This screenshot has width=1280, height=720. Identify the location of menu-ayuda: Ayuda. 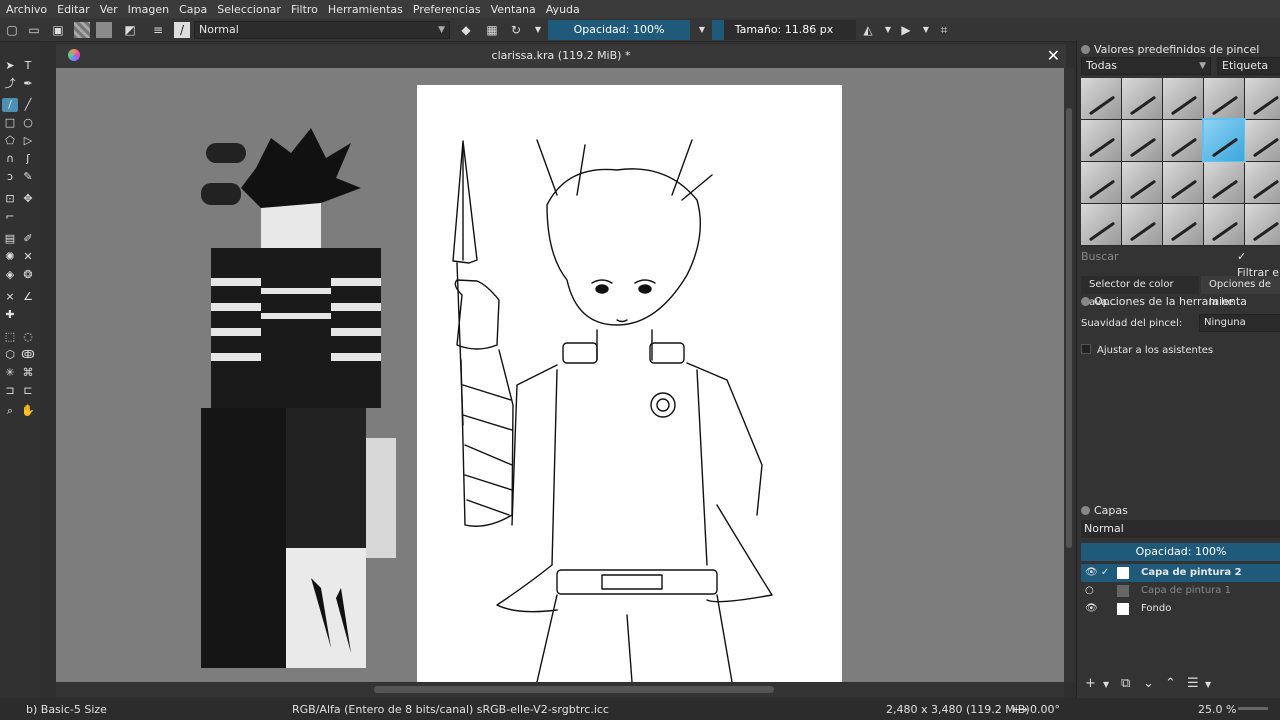
(563, 9).